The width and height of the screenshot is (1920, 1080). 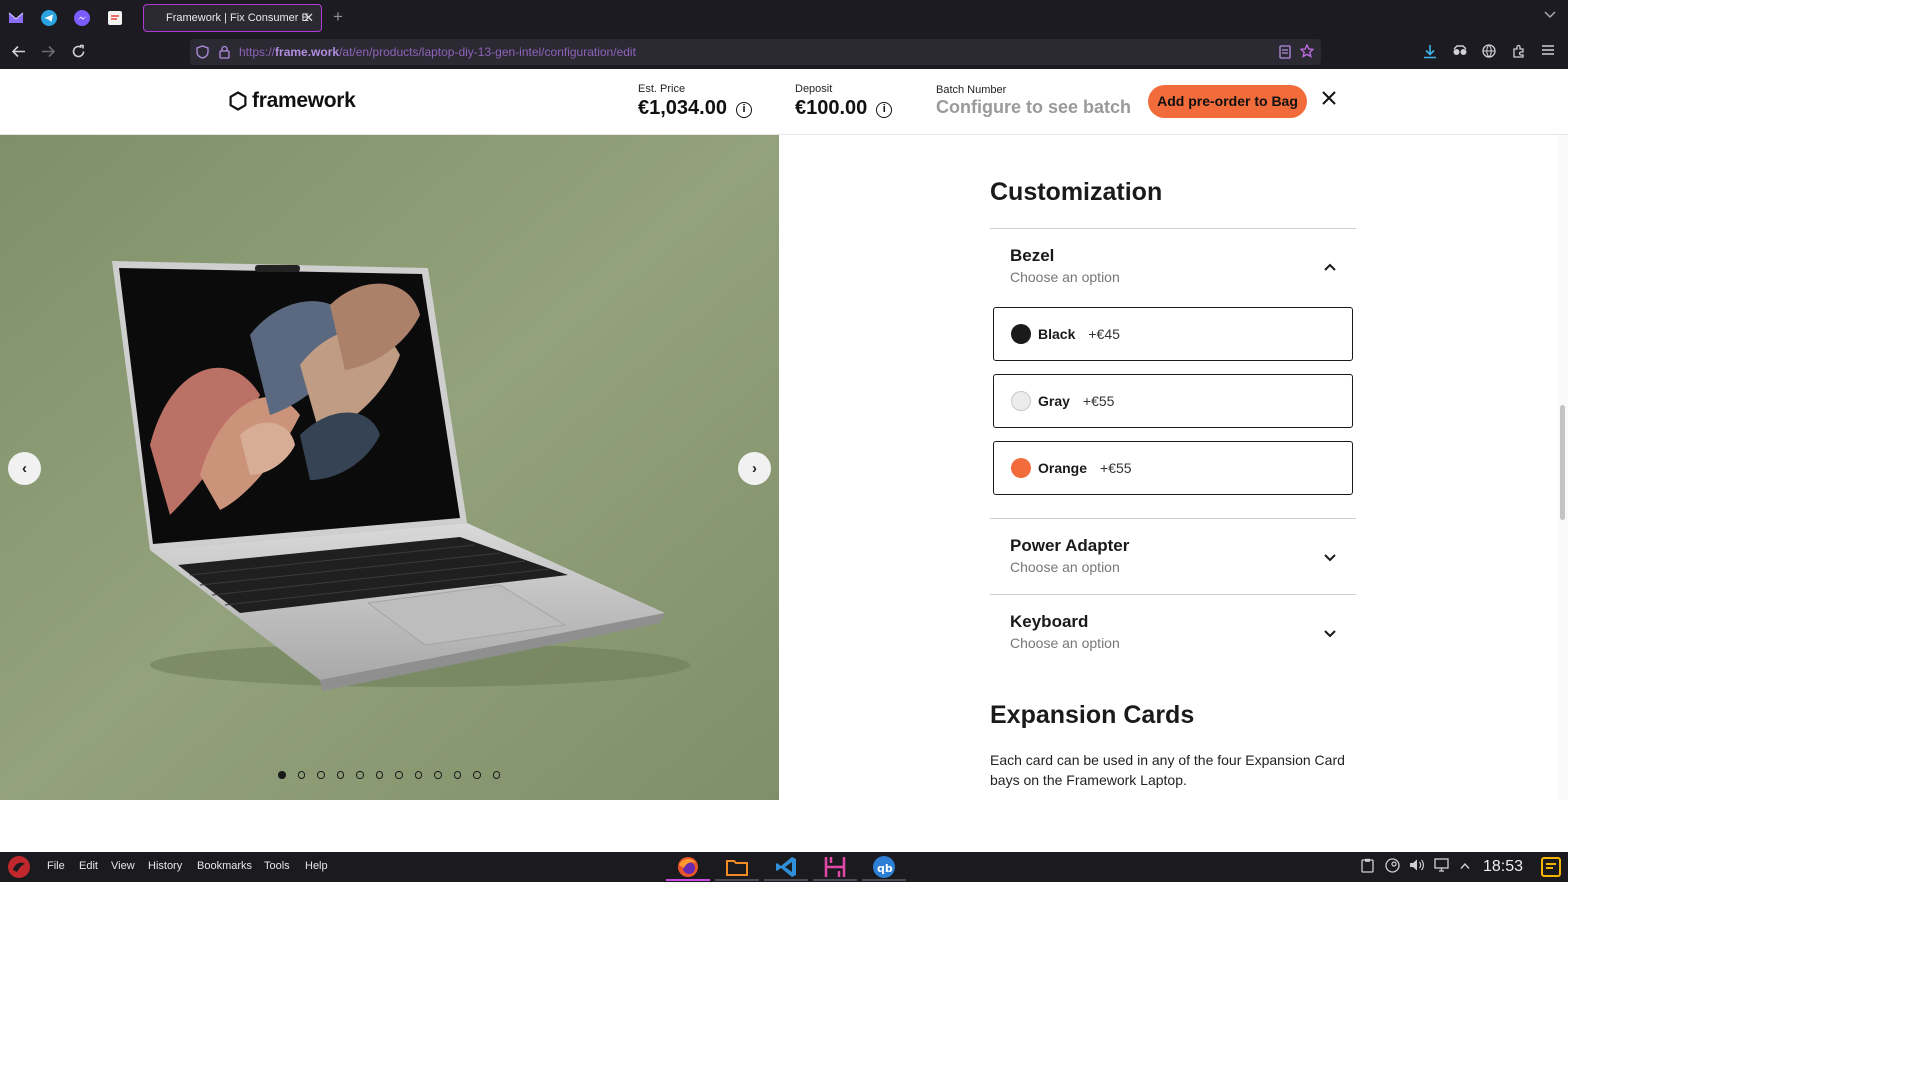 I want to click on bookmark-app-icon, so click(x=115, y=18).